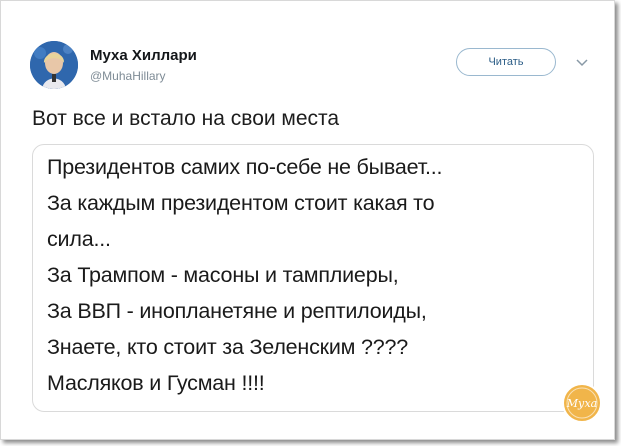  I want to click on avatar, so click(54, 65).